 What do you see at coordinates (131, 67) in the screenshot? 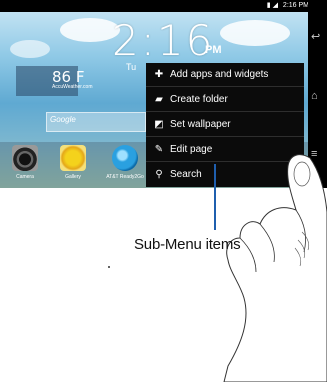
I see `clock-date: Tu` at bounding box center [131, 67].